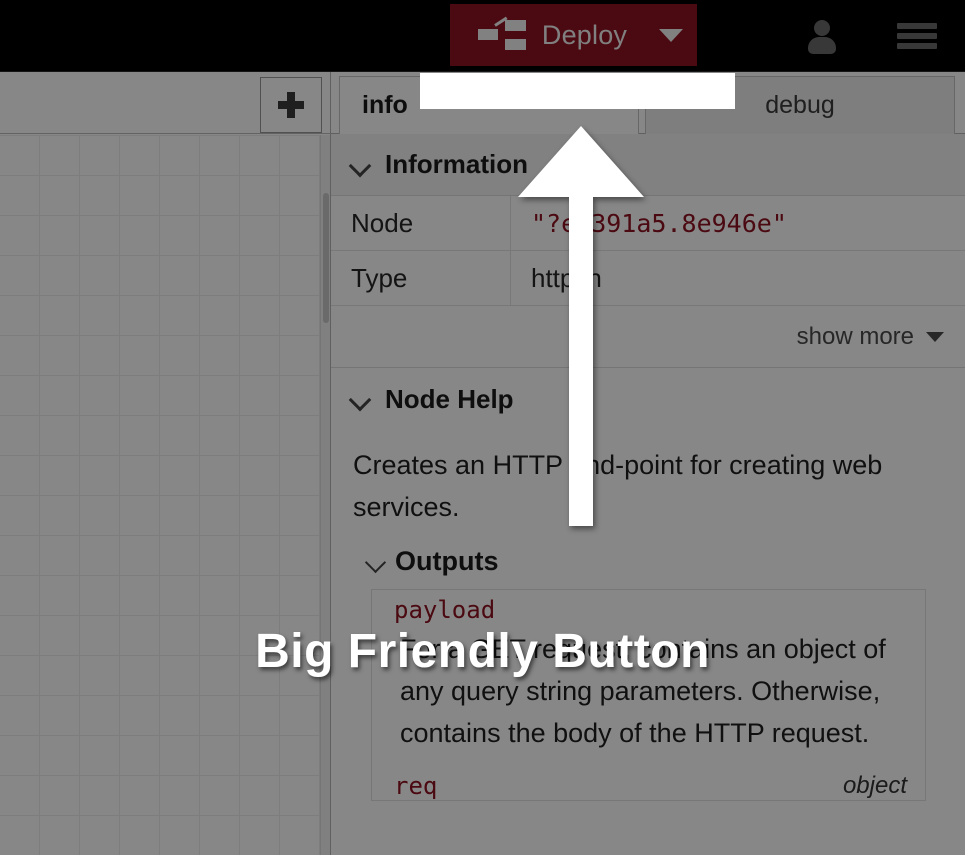 Image resolution: width=965 pixels, height=855 pixels. I want to click on tour-caption: Big Friendly Button, so click(482, 651).